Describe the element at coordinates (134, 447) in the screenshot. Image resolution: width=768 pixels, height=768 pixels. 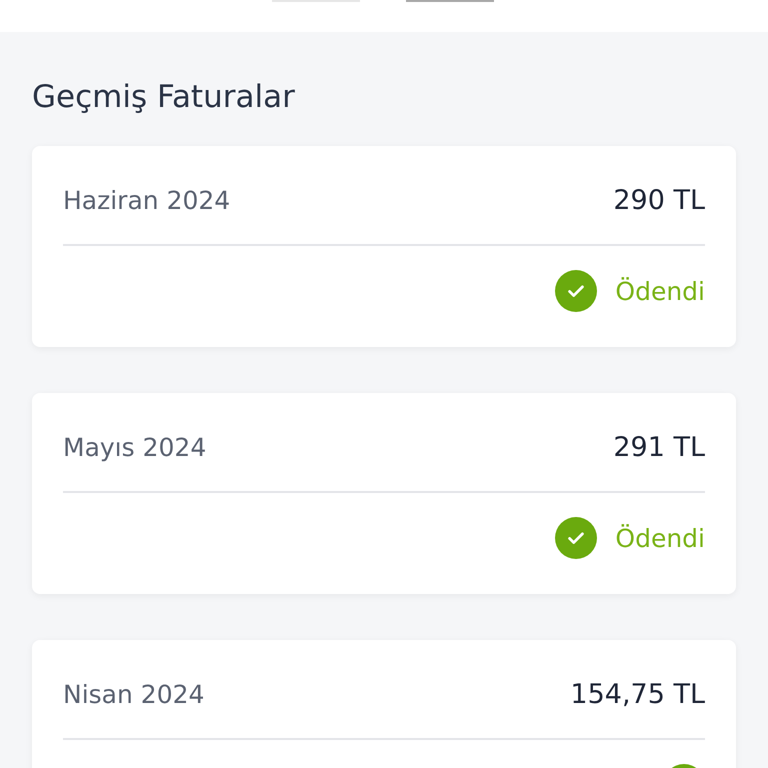
I see `bill-period: Mayıs 2024` at that location.